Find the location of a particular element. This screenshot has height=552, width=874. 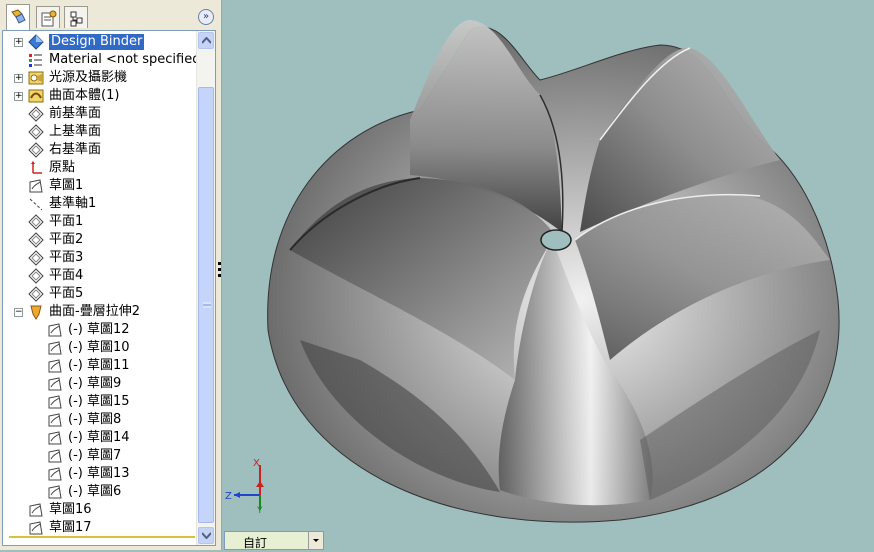

configuration-manager-icon is located at coordinates (76, 19).